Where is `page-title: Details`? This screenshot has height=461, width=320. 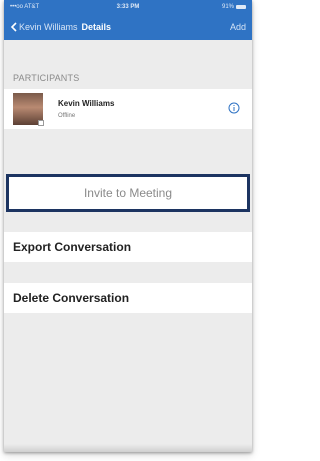 page-title: Details is located at coordinates (96, 27).